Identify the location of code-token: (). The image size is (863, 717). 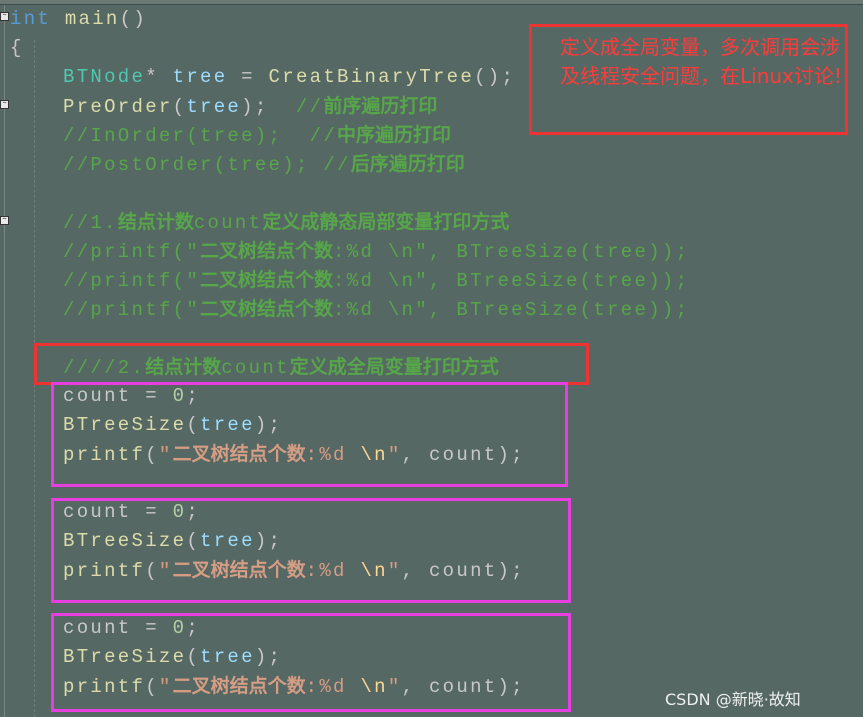
(133, 19).